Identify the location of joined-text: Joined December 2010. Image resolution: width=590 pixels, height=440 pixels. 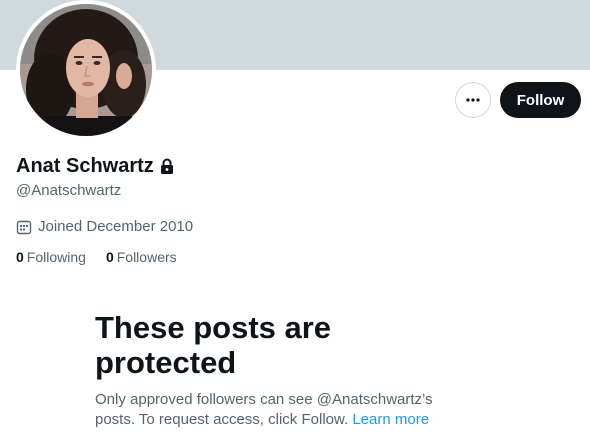
(116, 226).